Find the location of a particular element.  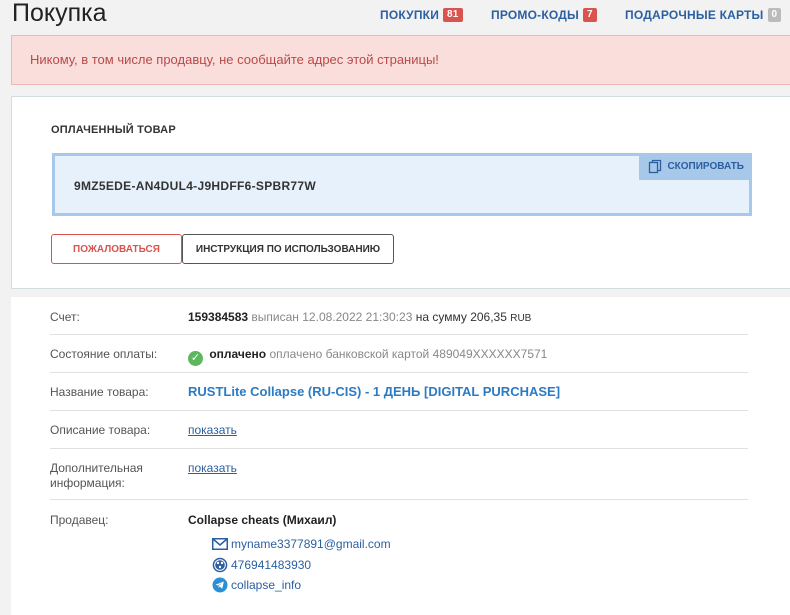

copy-button: СКОПИРОВАТЬ is located at coordinates (695, 166).